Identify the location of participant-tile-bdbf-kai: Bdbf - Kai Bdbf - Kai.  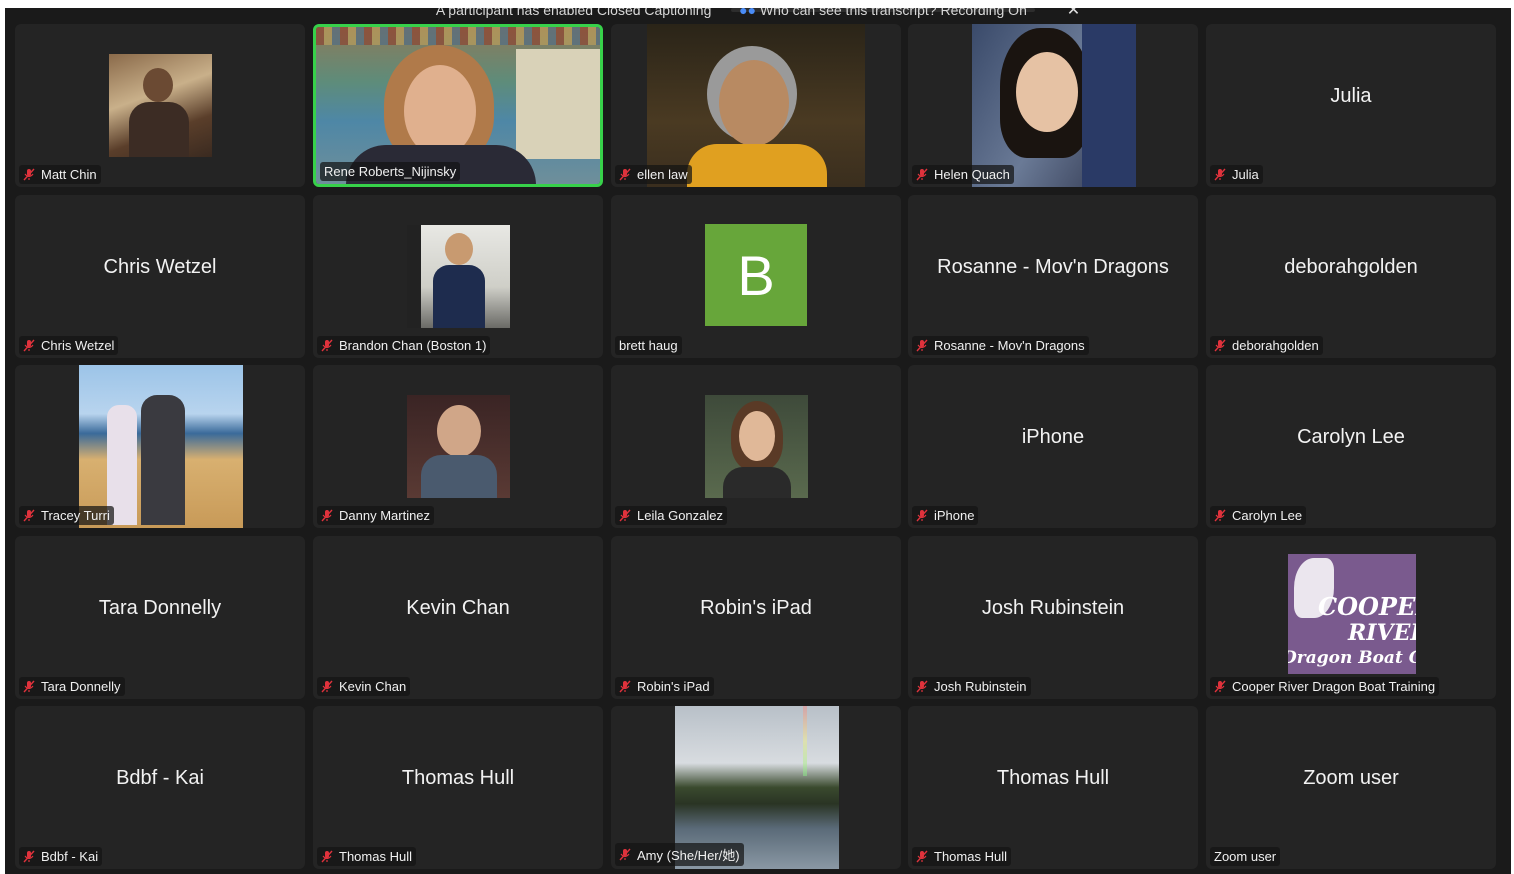
(160, 787).